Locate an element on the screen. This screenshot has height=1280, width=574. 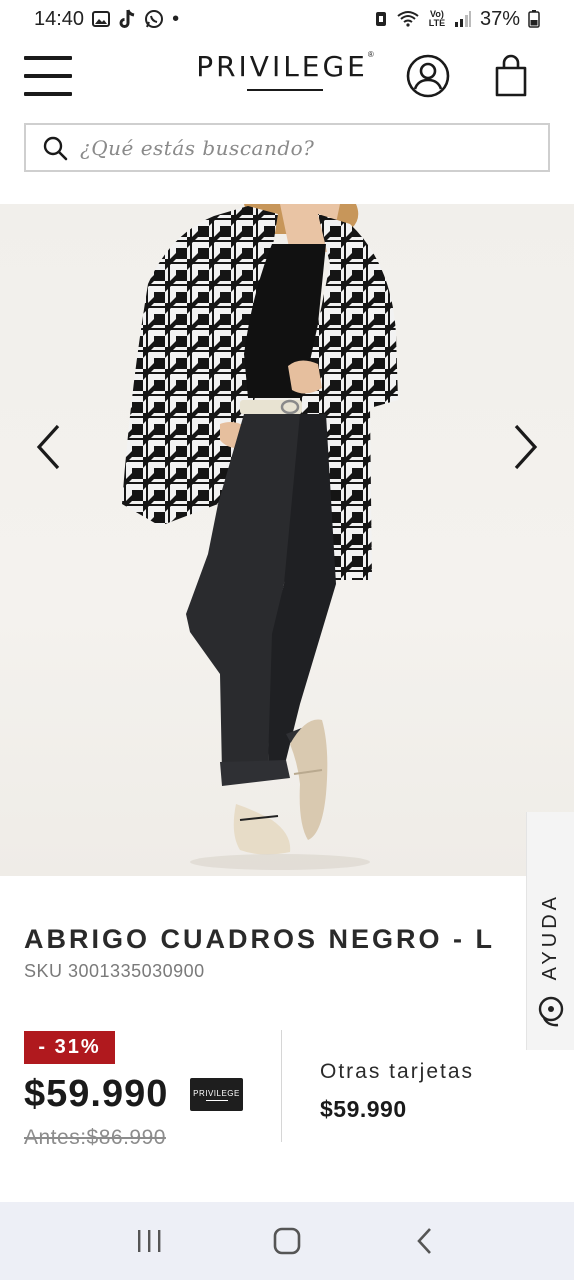
back-icon is located at coordinates (424, 1241).